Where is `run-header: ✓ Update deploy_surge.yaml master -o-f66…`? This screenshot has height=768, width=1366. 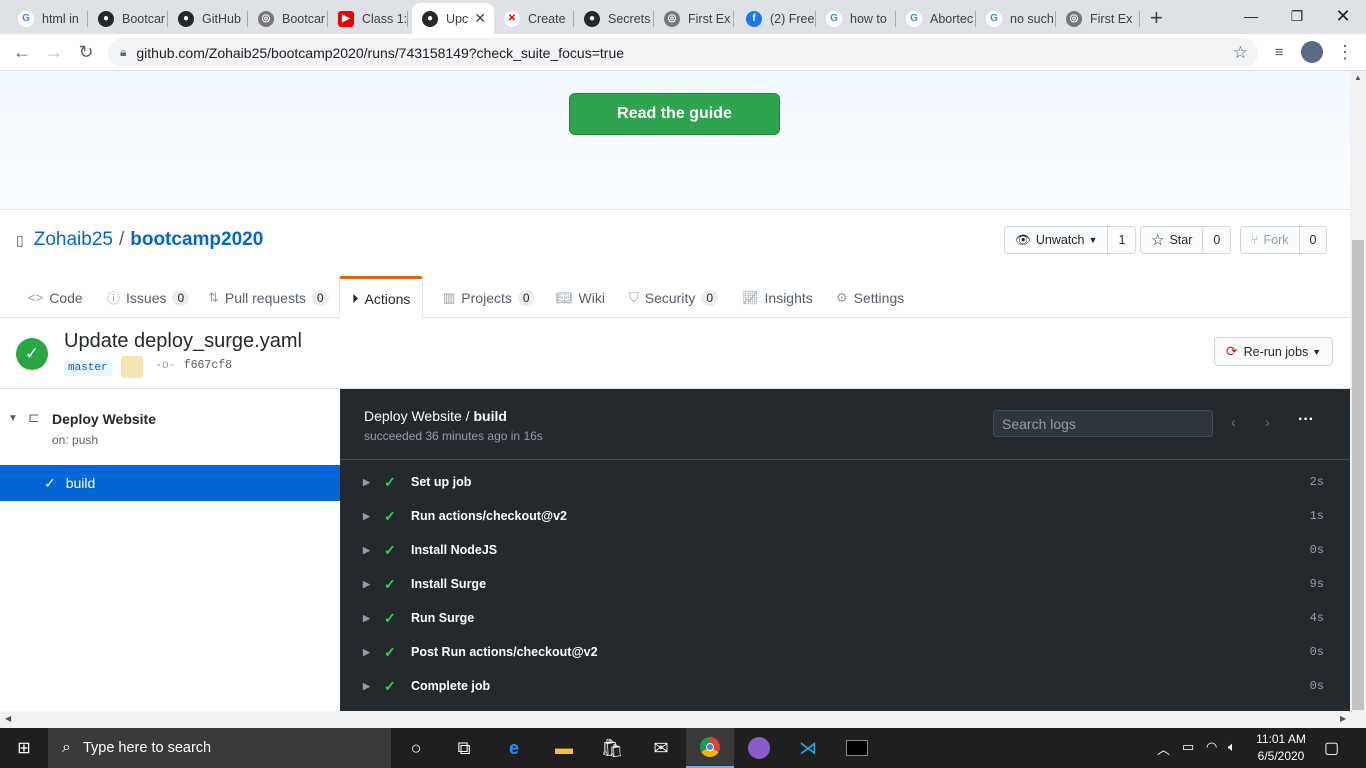 run-header: ✓ Update deploy_surge.yaml master -o-f66… is located at coordinates (675, 353).